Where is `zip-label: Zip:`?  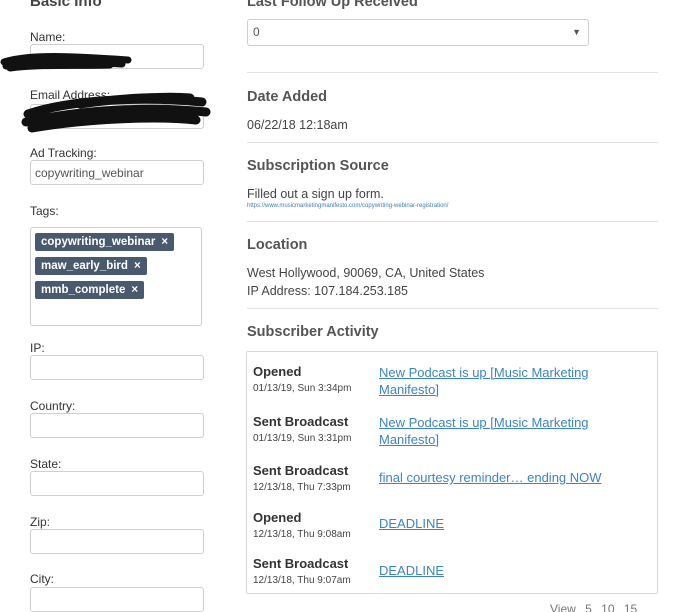
zip-label: Zip: is located at coordinates (40, 522).